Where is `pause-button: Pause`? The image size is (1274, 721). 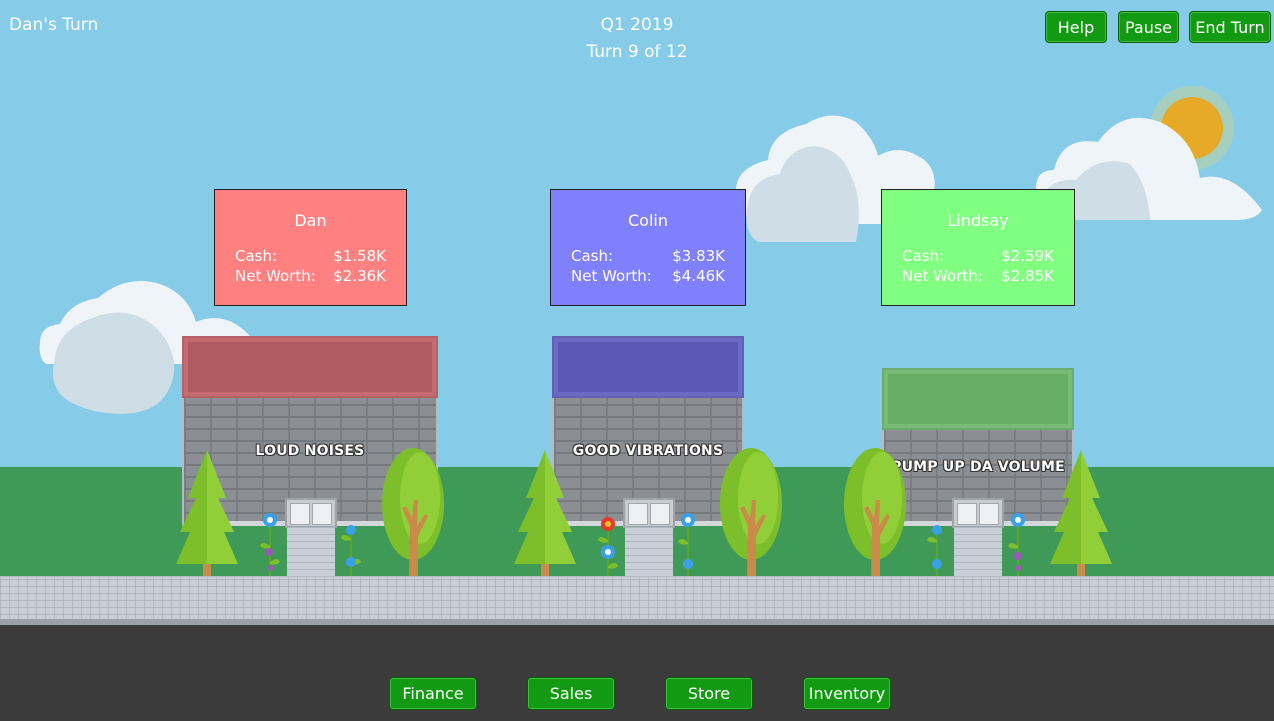
pause-button: Pause is located at coordinates (1148, 27).